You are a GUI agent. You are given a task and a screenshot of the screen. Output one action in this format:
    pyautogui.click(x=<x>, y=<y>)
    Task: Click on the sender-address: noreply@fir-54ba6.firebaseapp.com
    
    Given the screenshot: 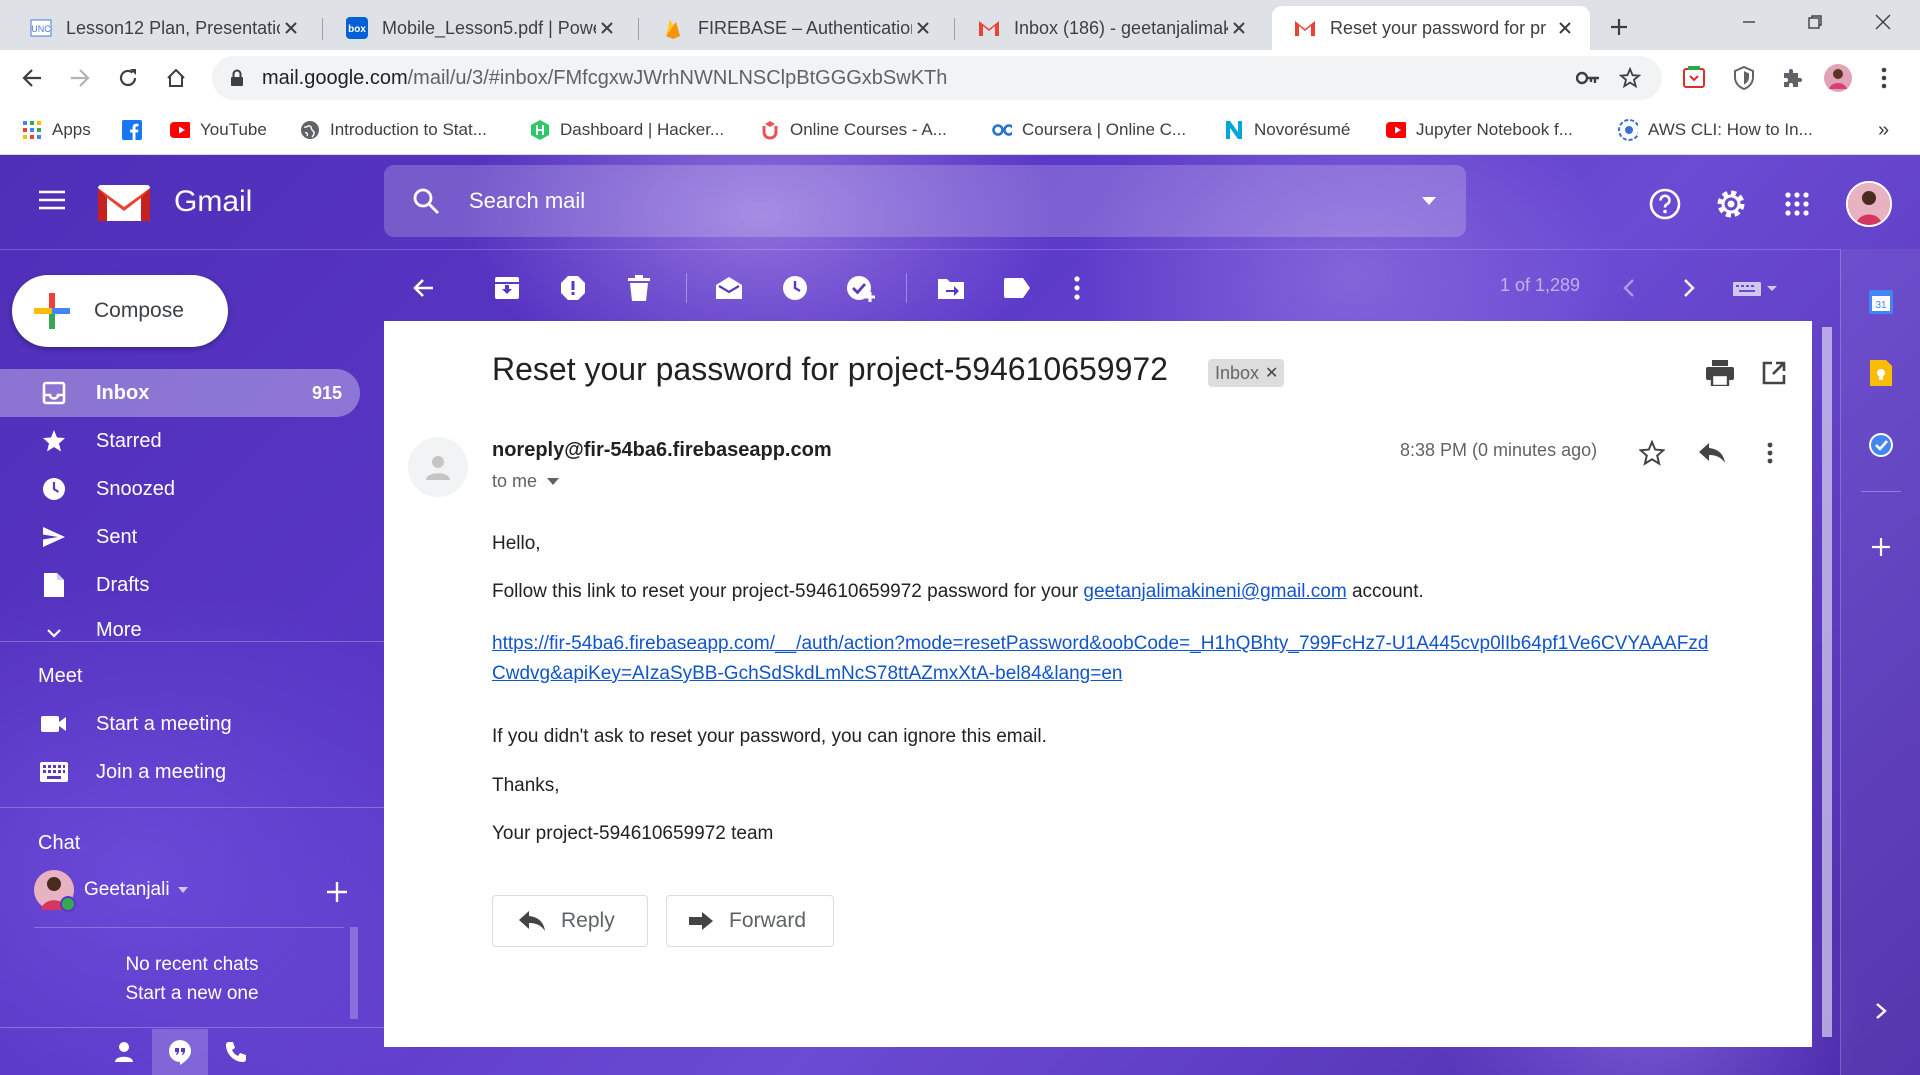 What is the action you would take?
    pyautogui.click(x=662, y=450)
    